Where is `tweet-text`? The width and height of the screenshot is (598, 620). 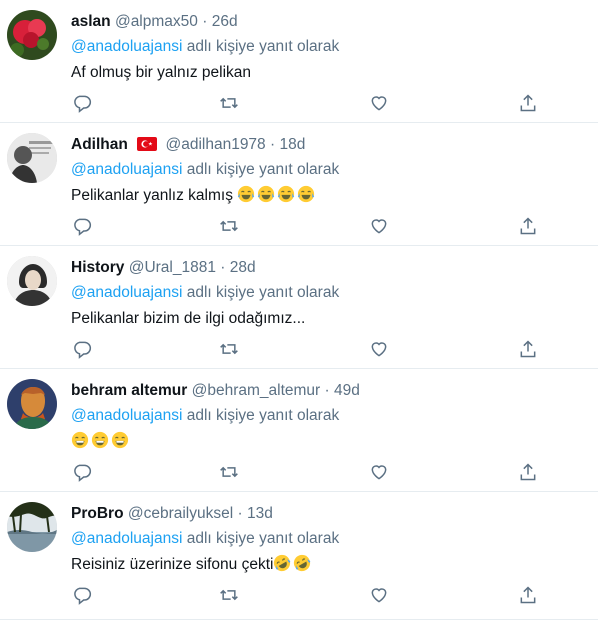 tweet-text is located at coordinates (329, 442).